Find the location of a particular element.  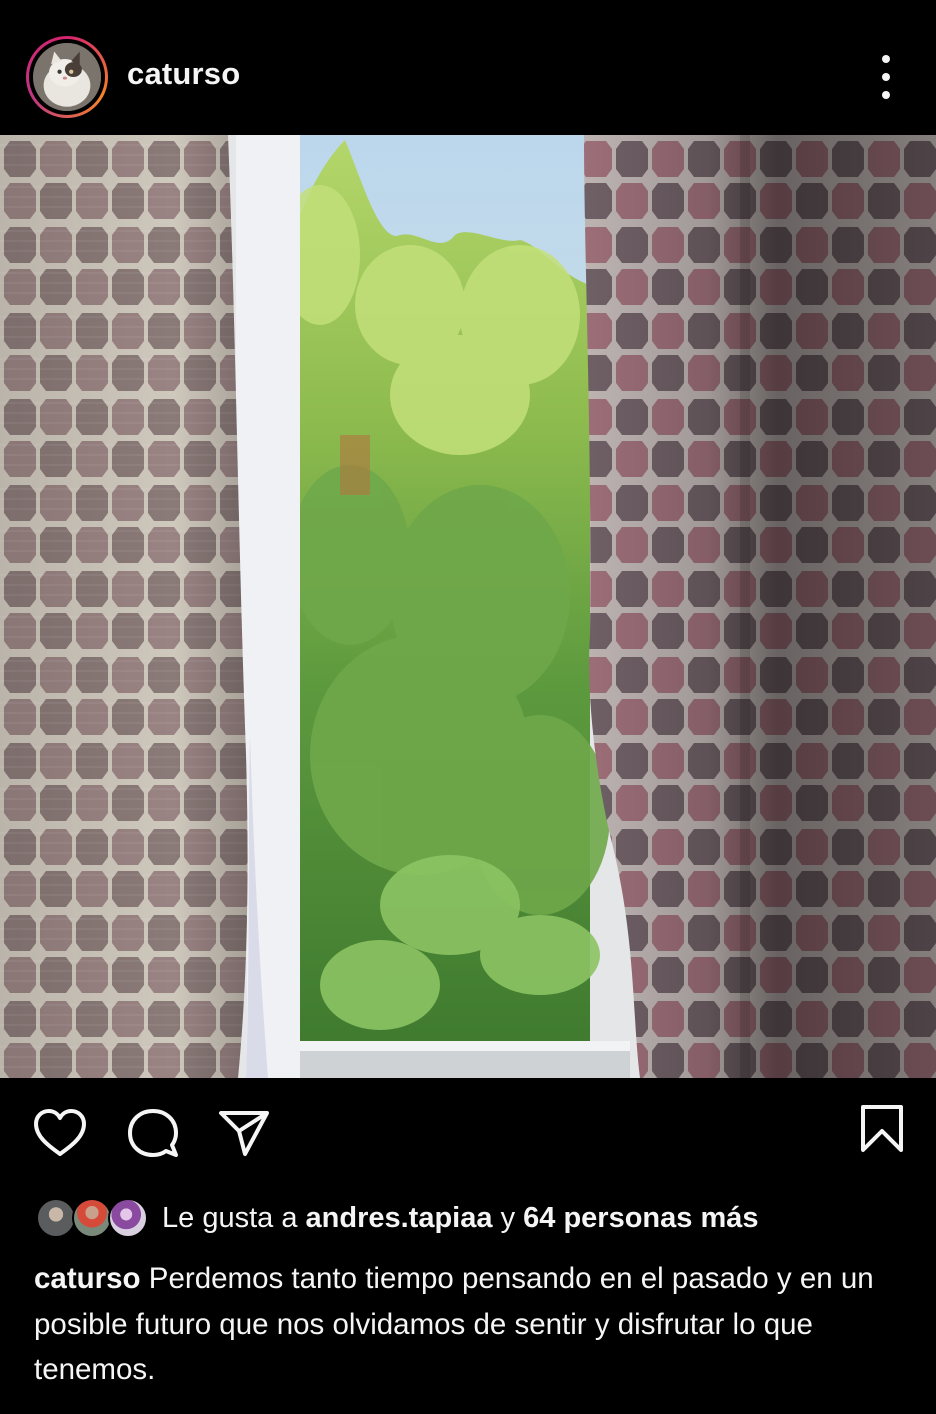

send-icon is located at coordinates (244, 1133).